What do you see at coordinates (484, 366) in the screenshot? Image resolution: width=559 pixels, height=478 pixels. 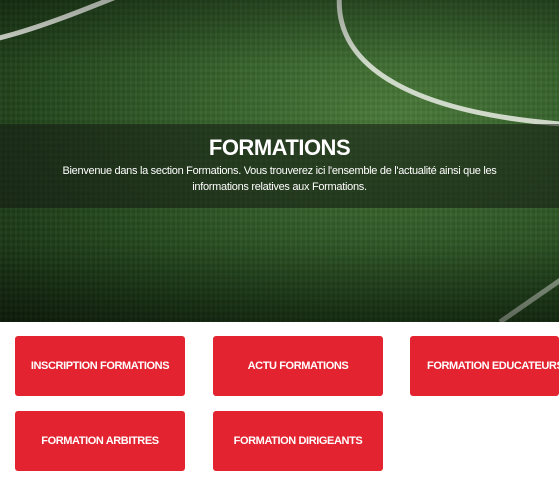 I see `formation-educateurs-button: FORMATION EDUCATEURS` at bounding box center [484, 366].